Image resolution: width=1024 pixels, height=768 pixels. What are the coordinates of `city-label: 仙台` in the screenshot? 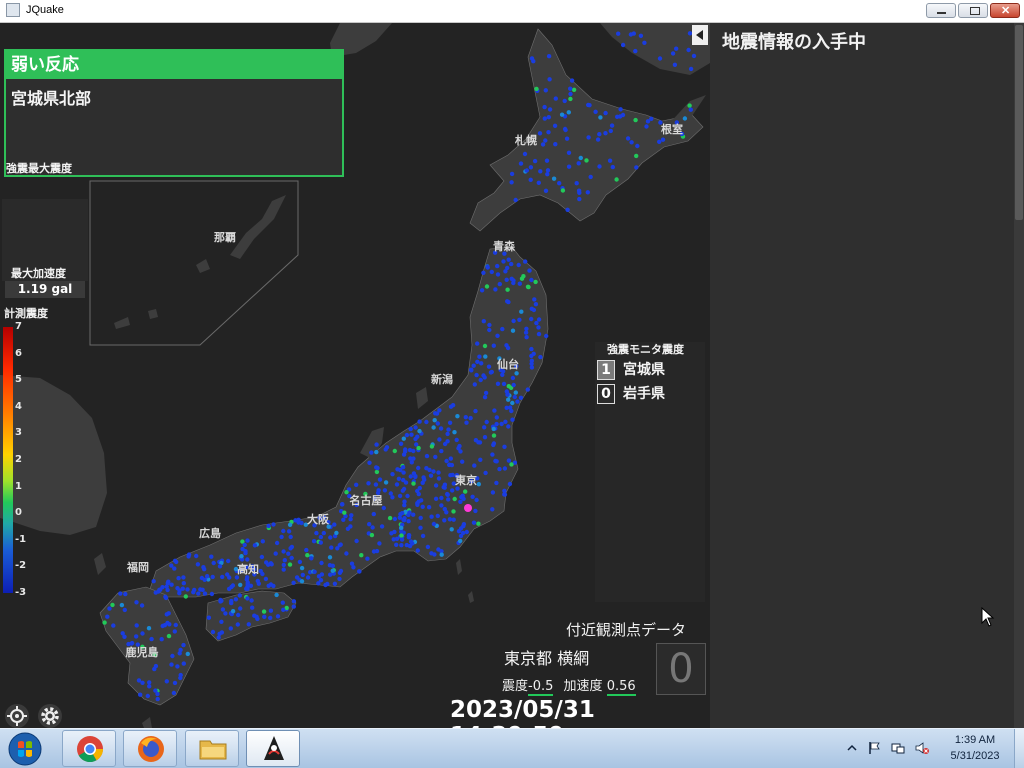 It's located at (508, 364).